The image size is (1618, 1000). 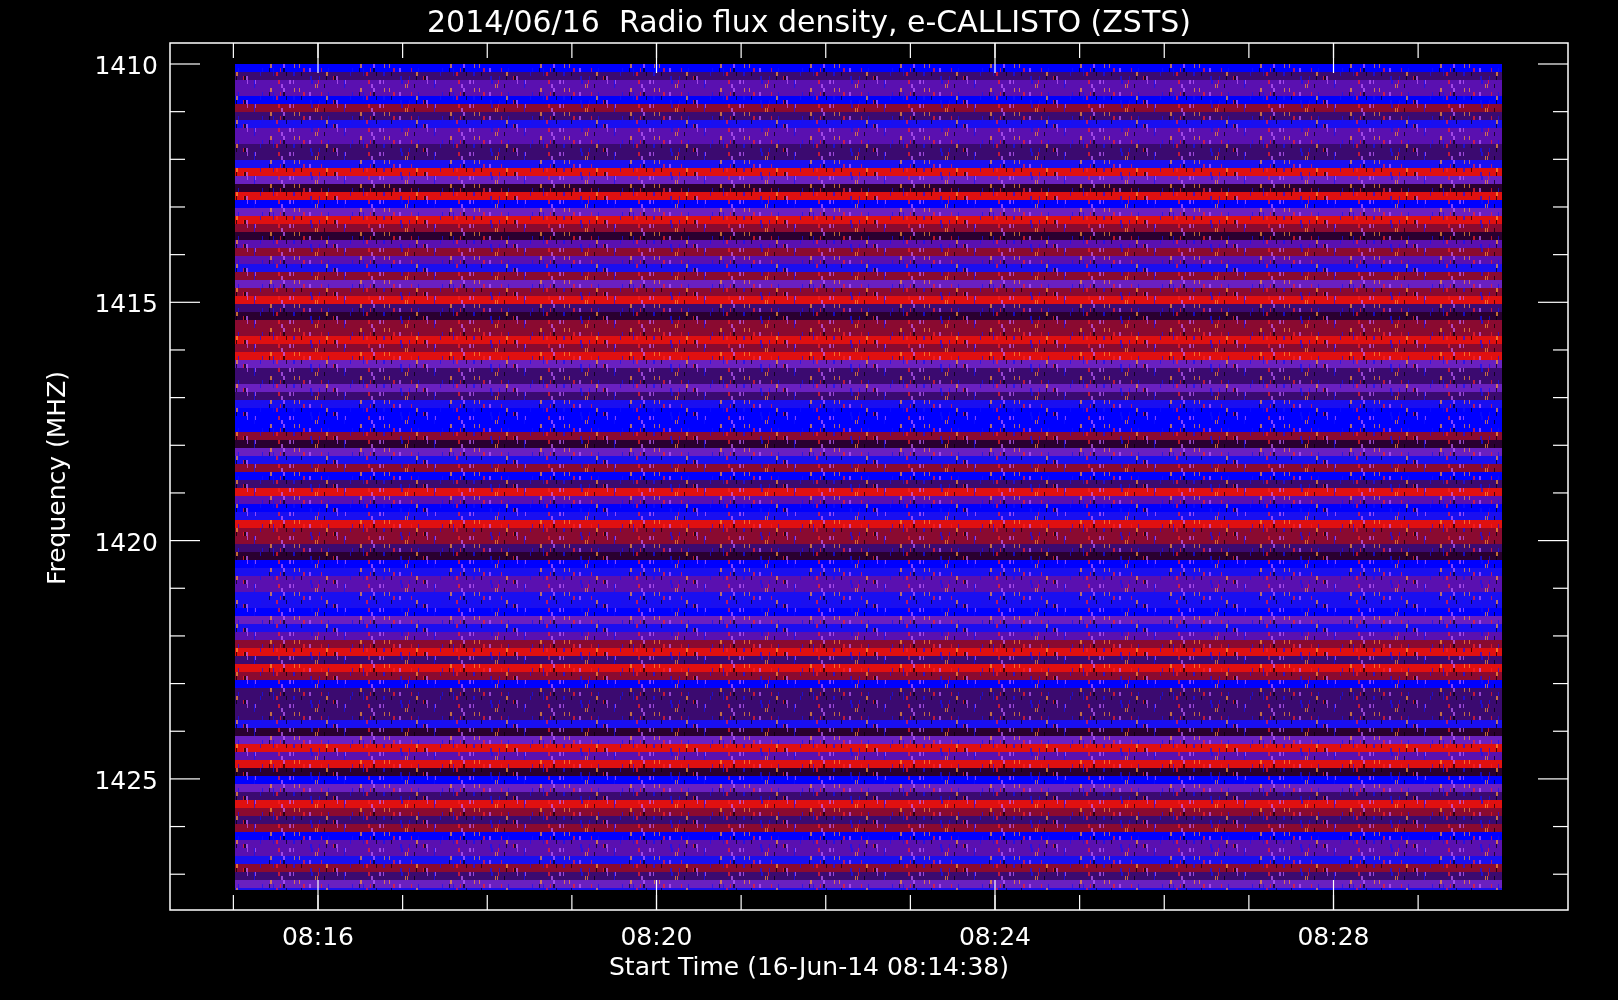 I want to click on axis-label: Frequency (MHZ), so click(x=56, y=478).